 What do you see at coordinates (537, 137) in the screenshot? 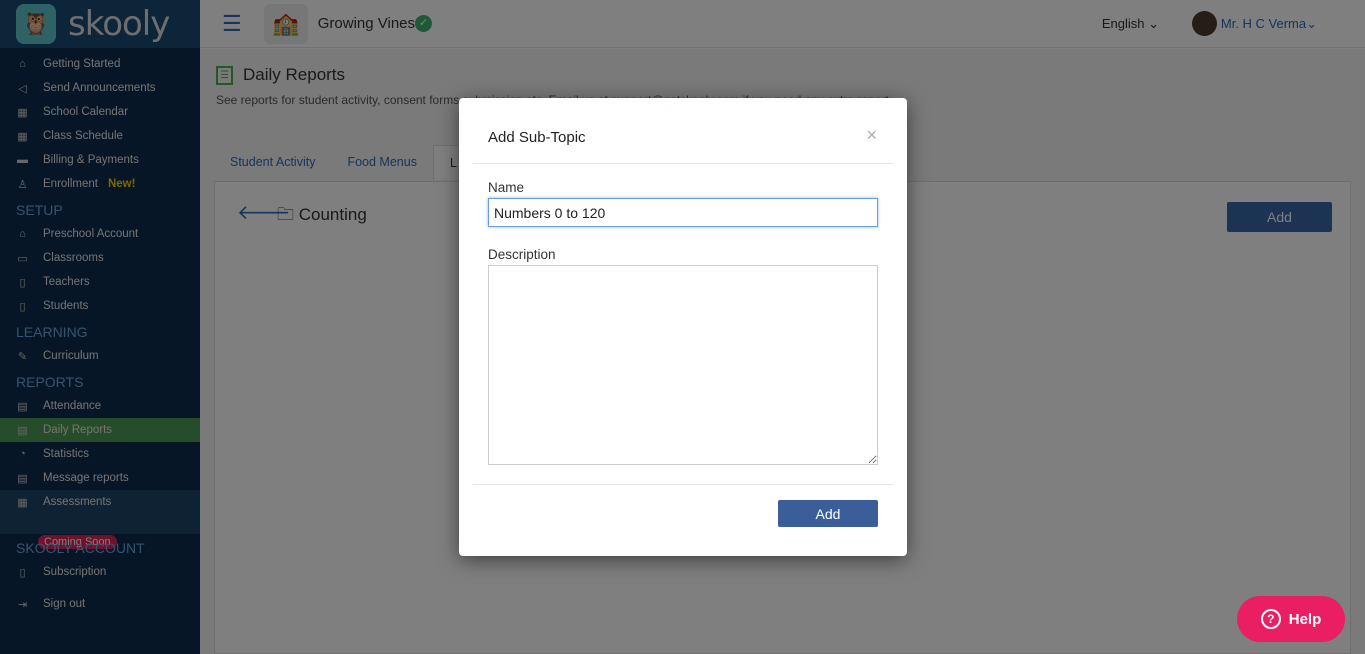
I see `modal-title: Add Sub-Topic` at bounding box center [537, 137].